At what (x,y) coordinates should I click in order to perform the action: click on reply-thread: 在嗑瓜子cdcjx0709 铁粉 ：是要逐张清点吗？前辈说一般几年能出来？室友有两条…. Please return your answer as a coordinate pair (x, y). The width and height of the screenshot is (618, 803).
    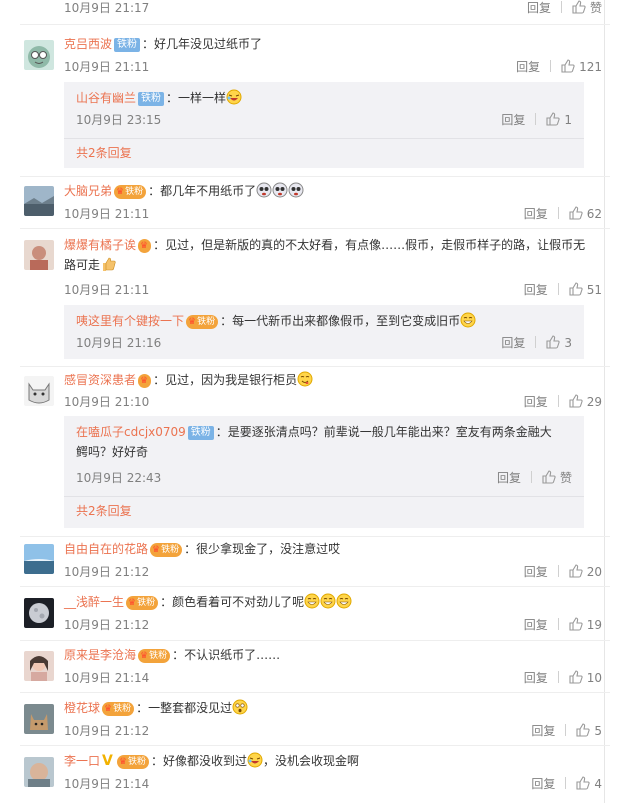
    Looking at the image, I should click on (324, 472).